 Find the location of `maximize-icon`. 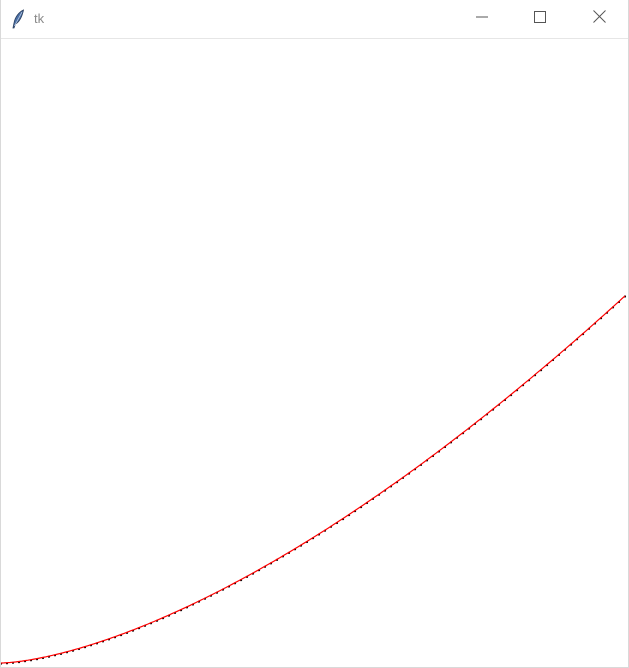

maximize-icon is located at coordinates (540, 19).